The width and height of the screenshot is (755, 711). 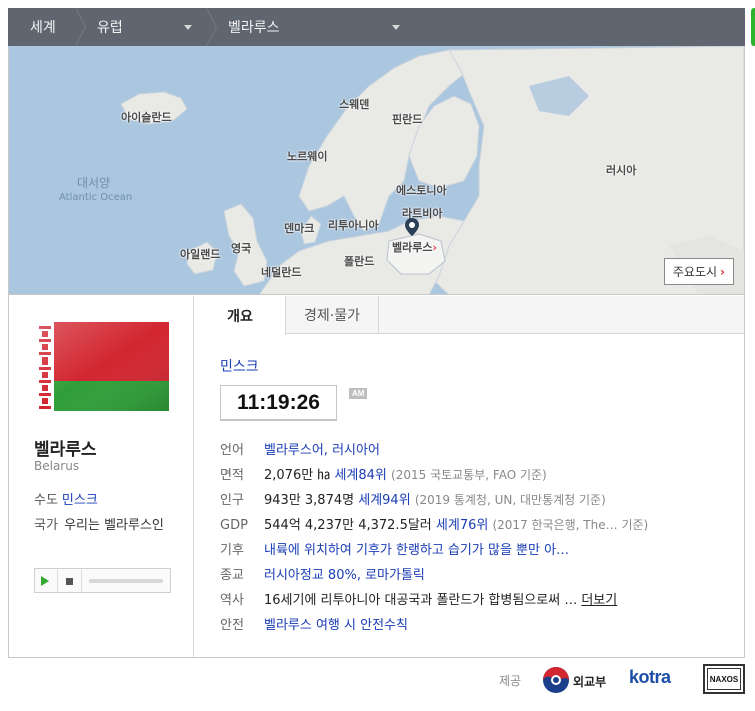 What do you see at coordinates (695, 272) in the screenshot?
I see `major-cities-label: 주요도시` at bounding box center [695, 272].